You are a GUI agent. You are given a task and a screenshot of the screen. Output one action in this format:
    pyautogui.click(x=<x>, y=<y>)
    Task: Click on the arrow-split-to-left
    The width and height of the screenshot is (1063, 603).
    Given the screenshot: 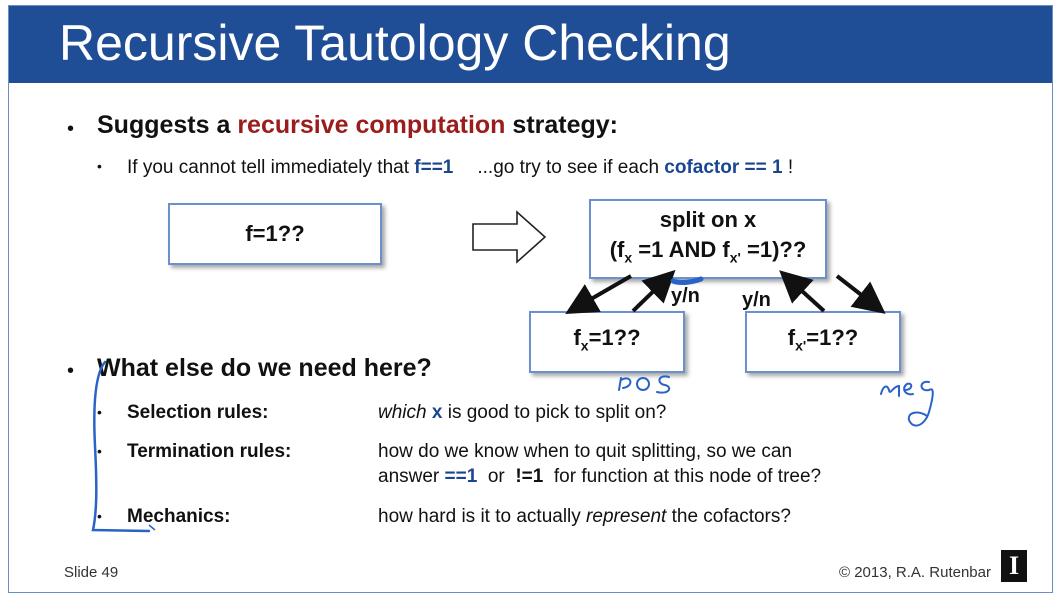 What is the action you would take?
    pyautogui.click(x=598, y=294)
    